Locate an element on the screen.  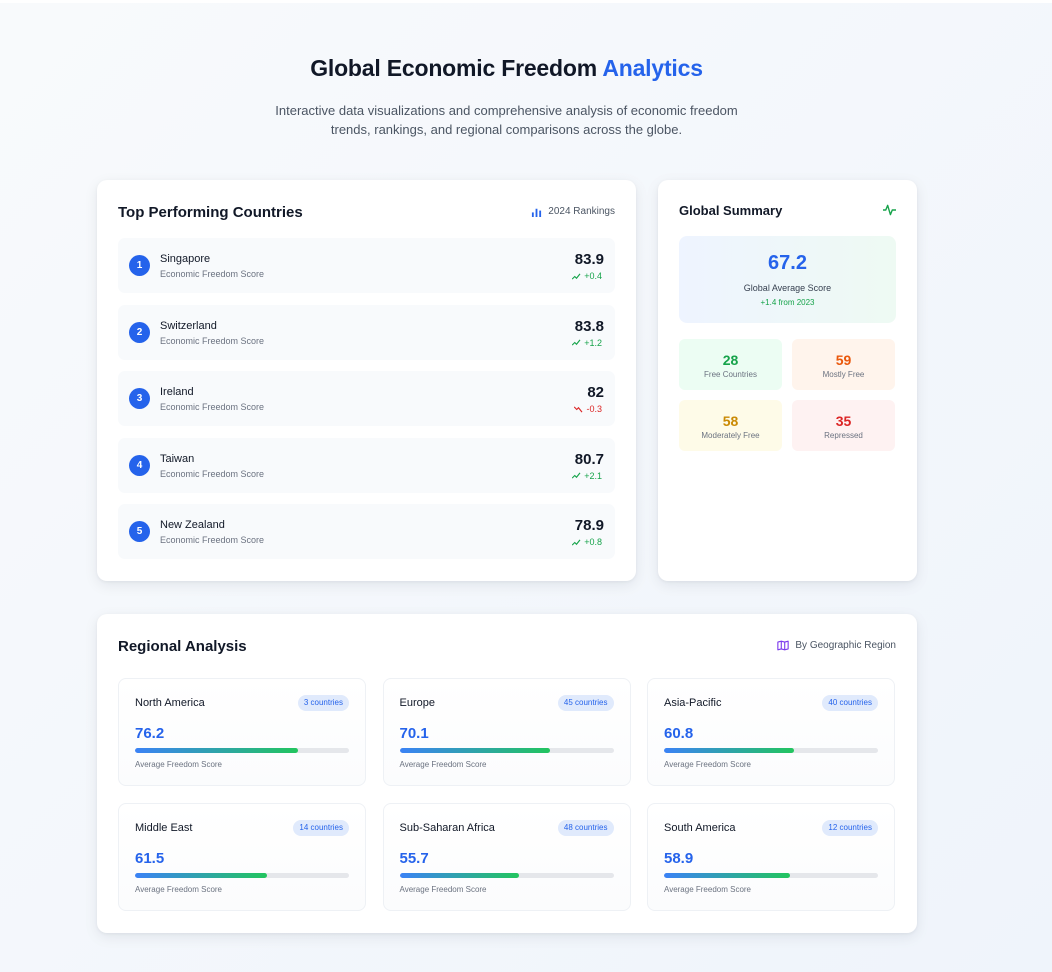
page-title: Global Economic Freedom Analytics is located at coordinates (506, 68).